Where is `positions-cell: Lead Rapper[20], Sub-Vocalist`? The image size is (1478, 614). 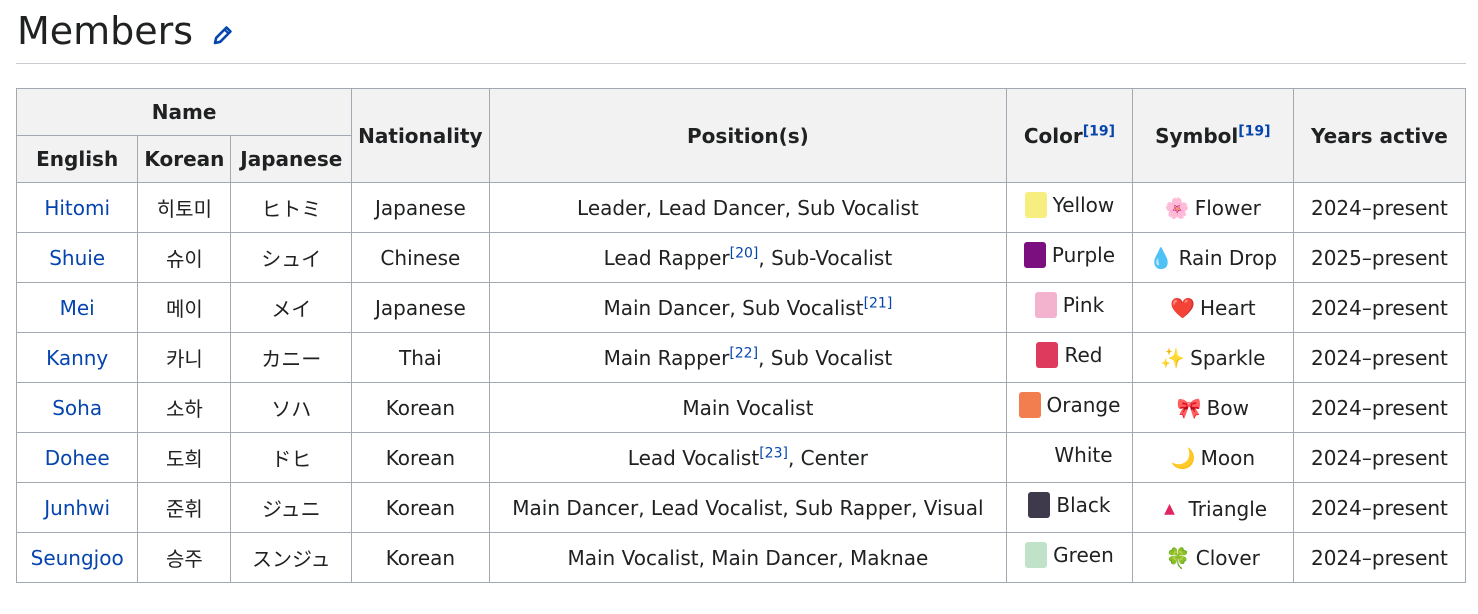
positions-cell: Lead Rapper[20], Sub-Vocalist is located at coordinates (748, 257).